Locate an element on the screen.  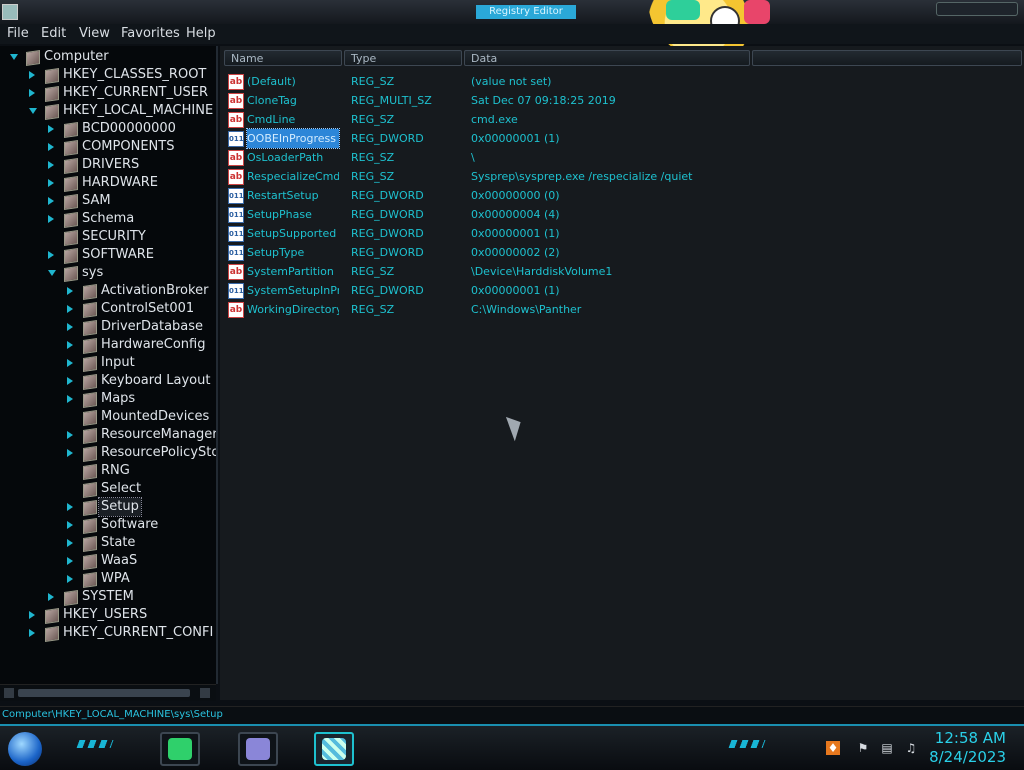
tree-node: Maps is located at coordinates (108, 399).